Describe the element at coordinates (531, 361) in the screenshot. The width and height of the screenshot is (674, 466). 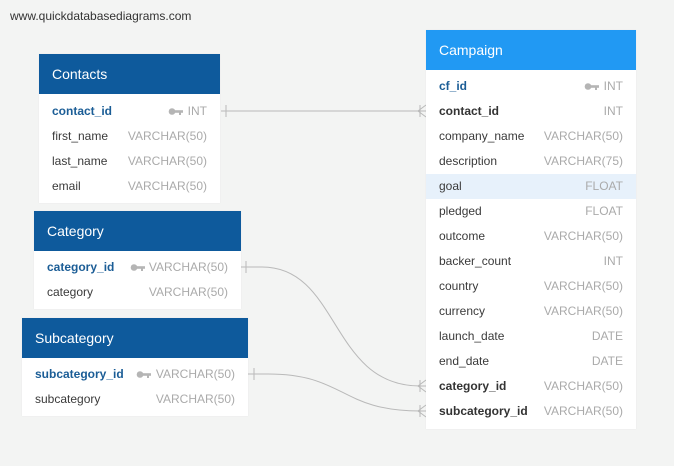
I see `column-row: end_date DATE` at that location.